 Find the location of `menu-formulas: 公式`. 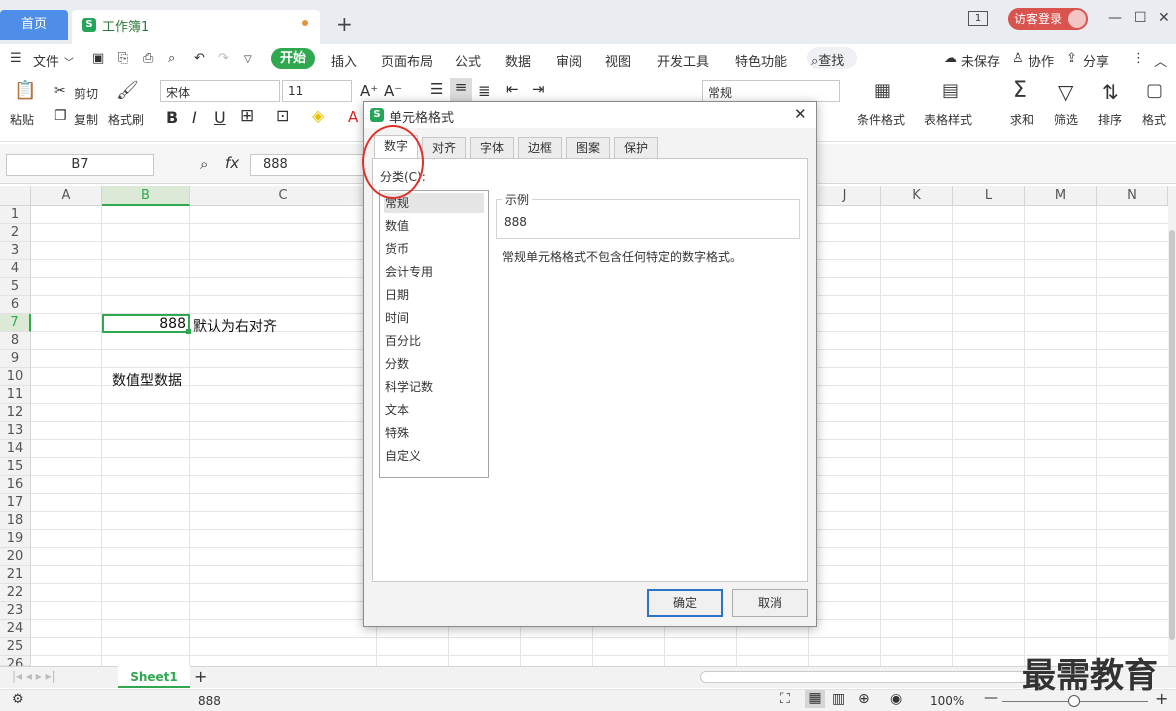

menu-formulas: 公式 is located at coordinates (468, 60).